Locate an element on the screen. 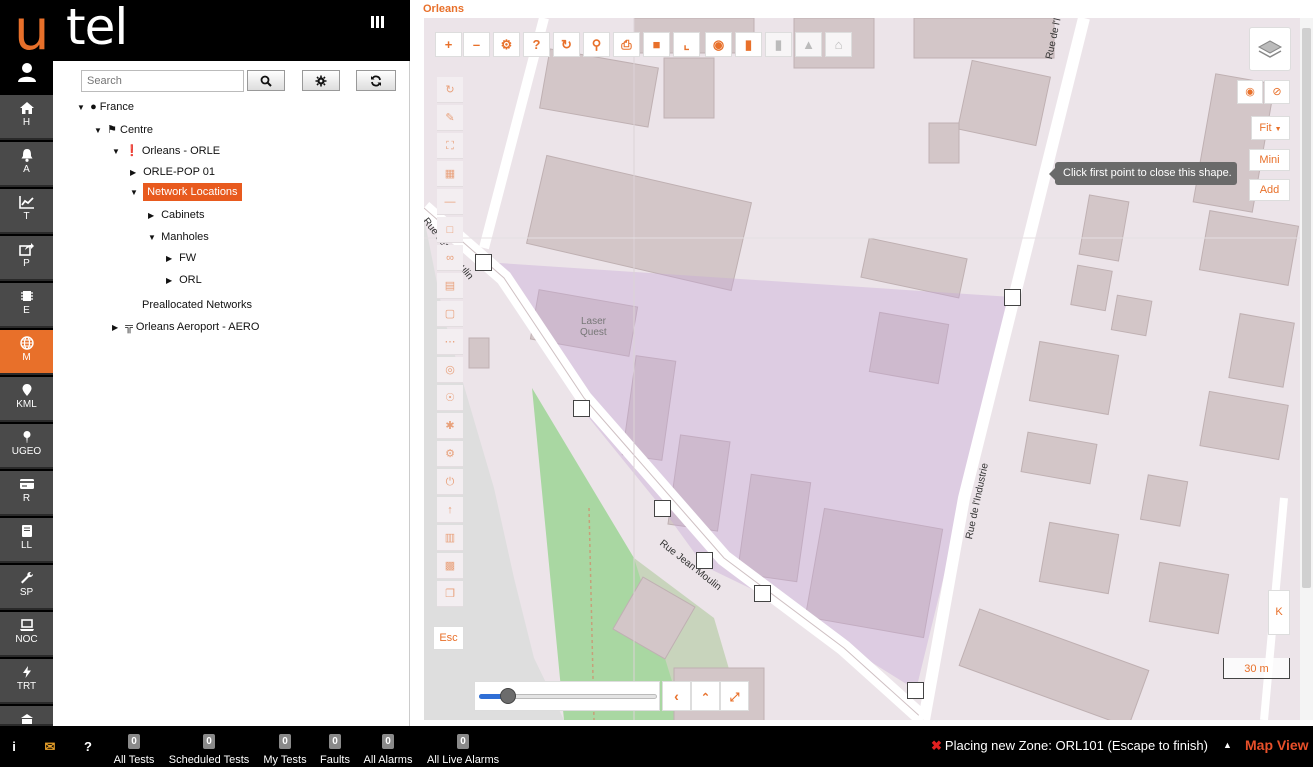 Image resolution: width=1313 pixels, height=767 pixels. nav-item-a: A is located at coordinates (26, 164).